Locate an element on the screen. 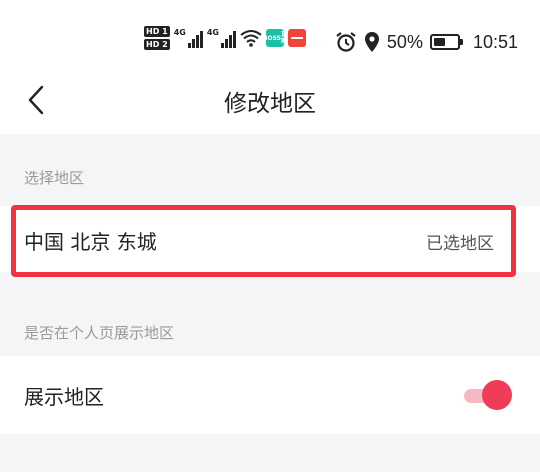 Image resolution: width=540 pixels, height=472 pixels. battery-icon is located at coordinates (446, 42).